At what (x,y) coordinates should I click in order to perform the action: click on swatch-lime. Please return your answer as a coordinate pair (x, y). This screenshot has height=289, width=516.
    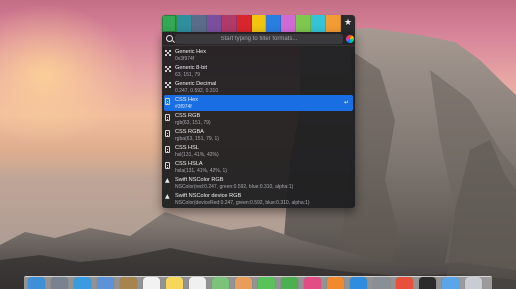
    Looking at the image, I should click on (304, 23).